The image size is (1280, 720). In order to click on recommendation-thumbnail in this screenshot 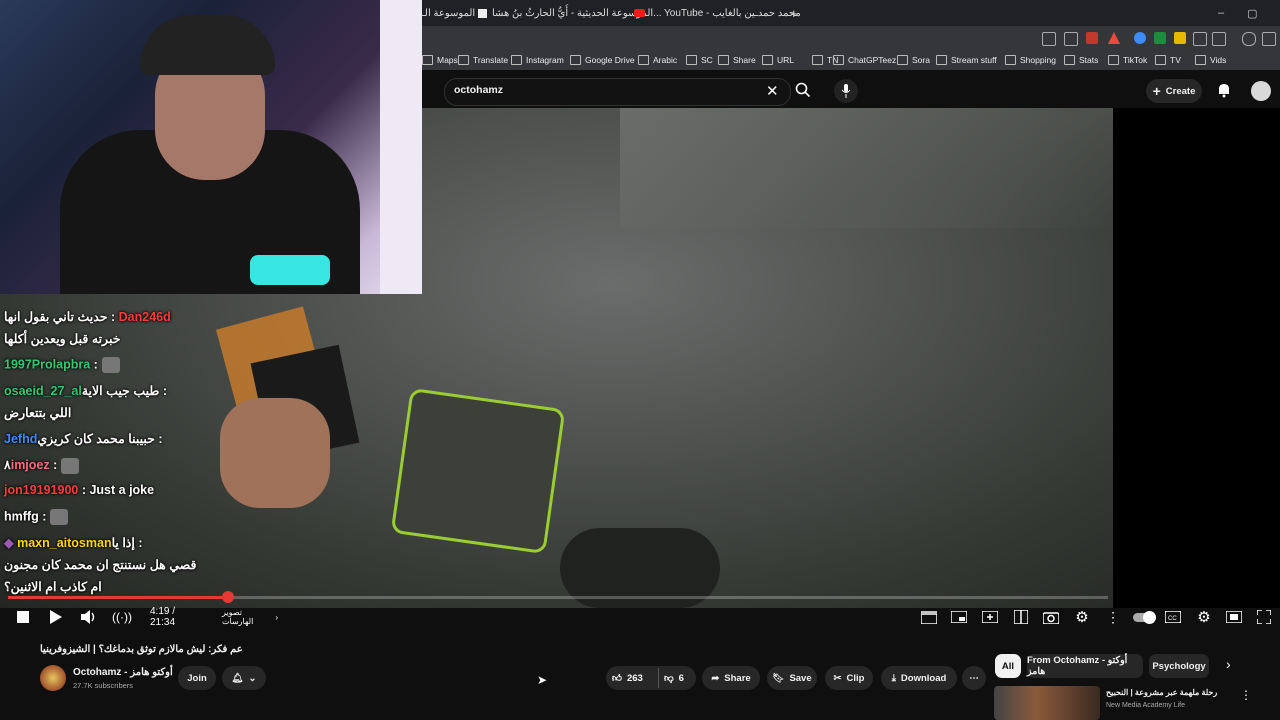, I will do `click(1047, 703)`.